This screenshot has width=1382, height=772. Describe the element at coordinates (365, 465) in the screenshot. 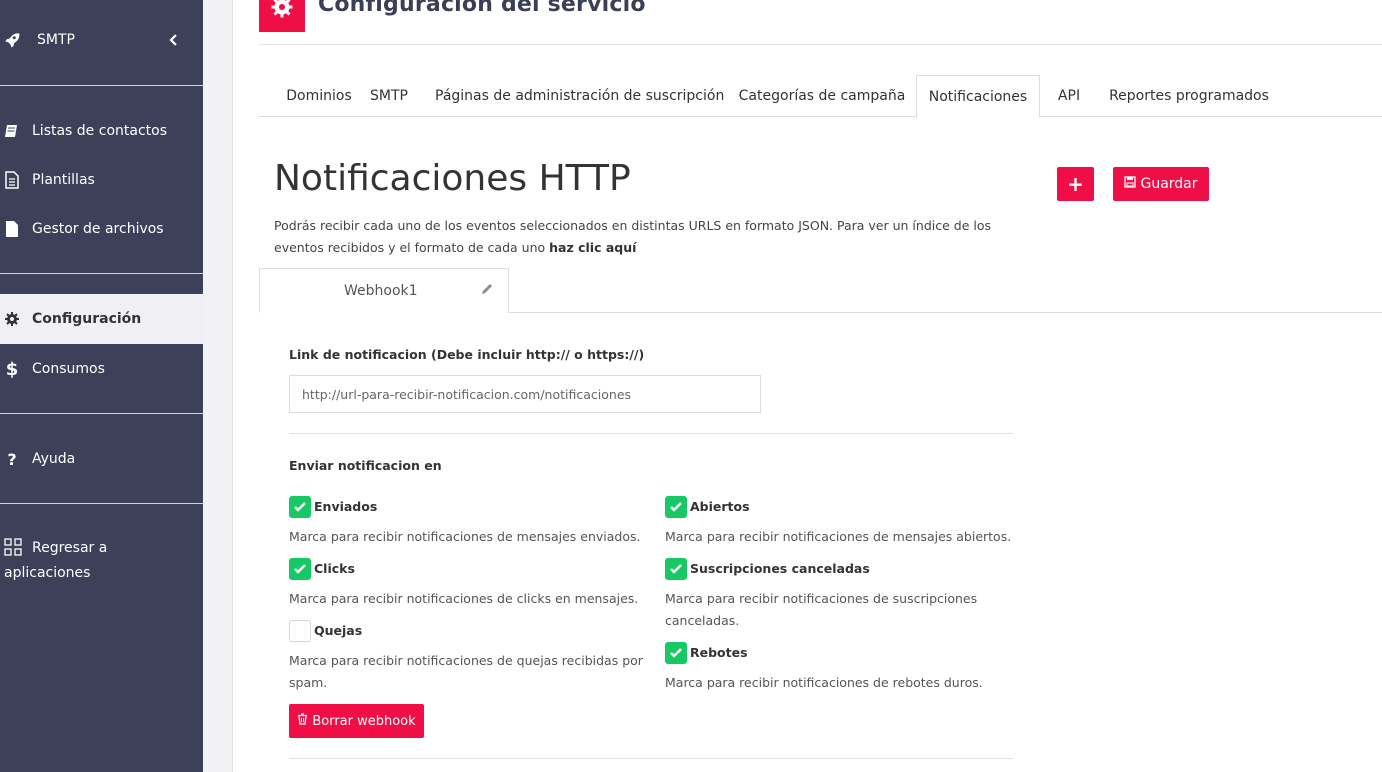

I see `send-notification-label: Enviar notificacion en` at that location.